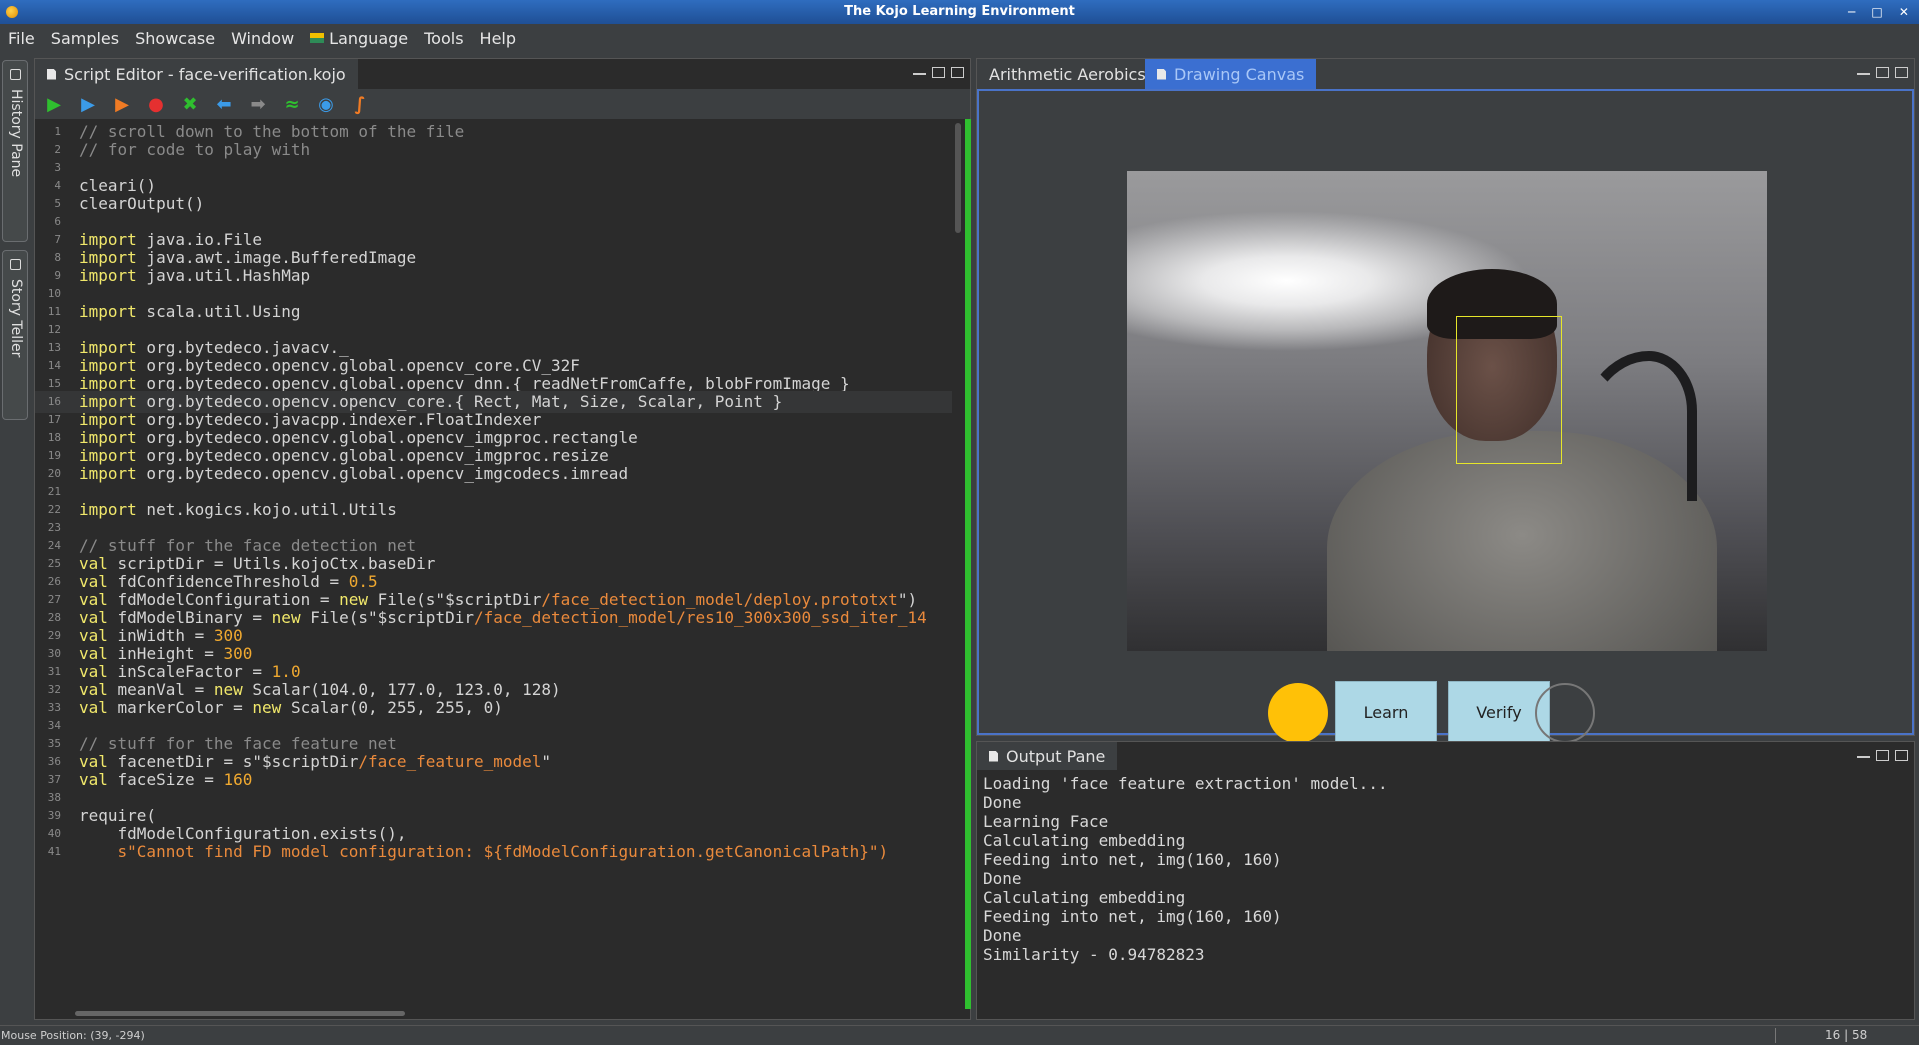  I want to click on kojo-app-icon, so click(12, 12).